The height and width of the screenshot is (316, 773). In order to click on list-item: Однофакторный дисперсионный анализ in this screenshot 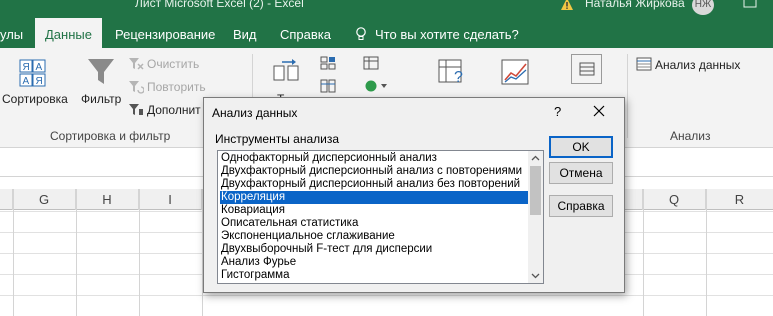, I will do `click(375, 158)`.